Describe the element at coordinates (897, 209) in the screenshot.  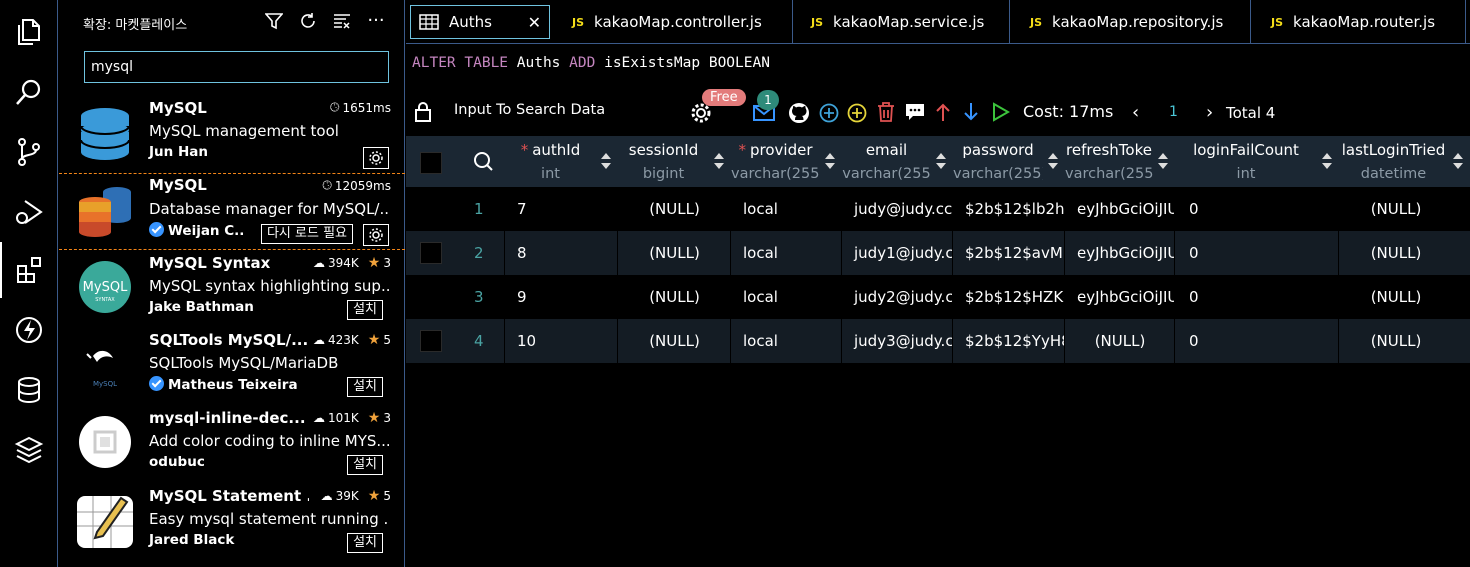
I see `table-cell: judy@judy.cc` at that location.